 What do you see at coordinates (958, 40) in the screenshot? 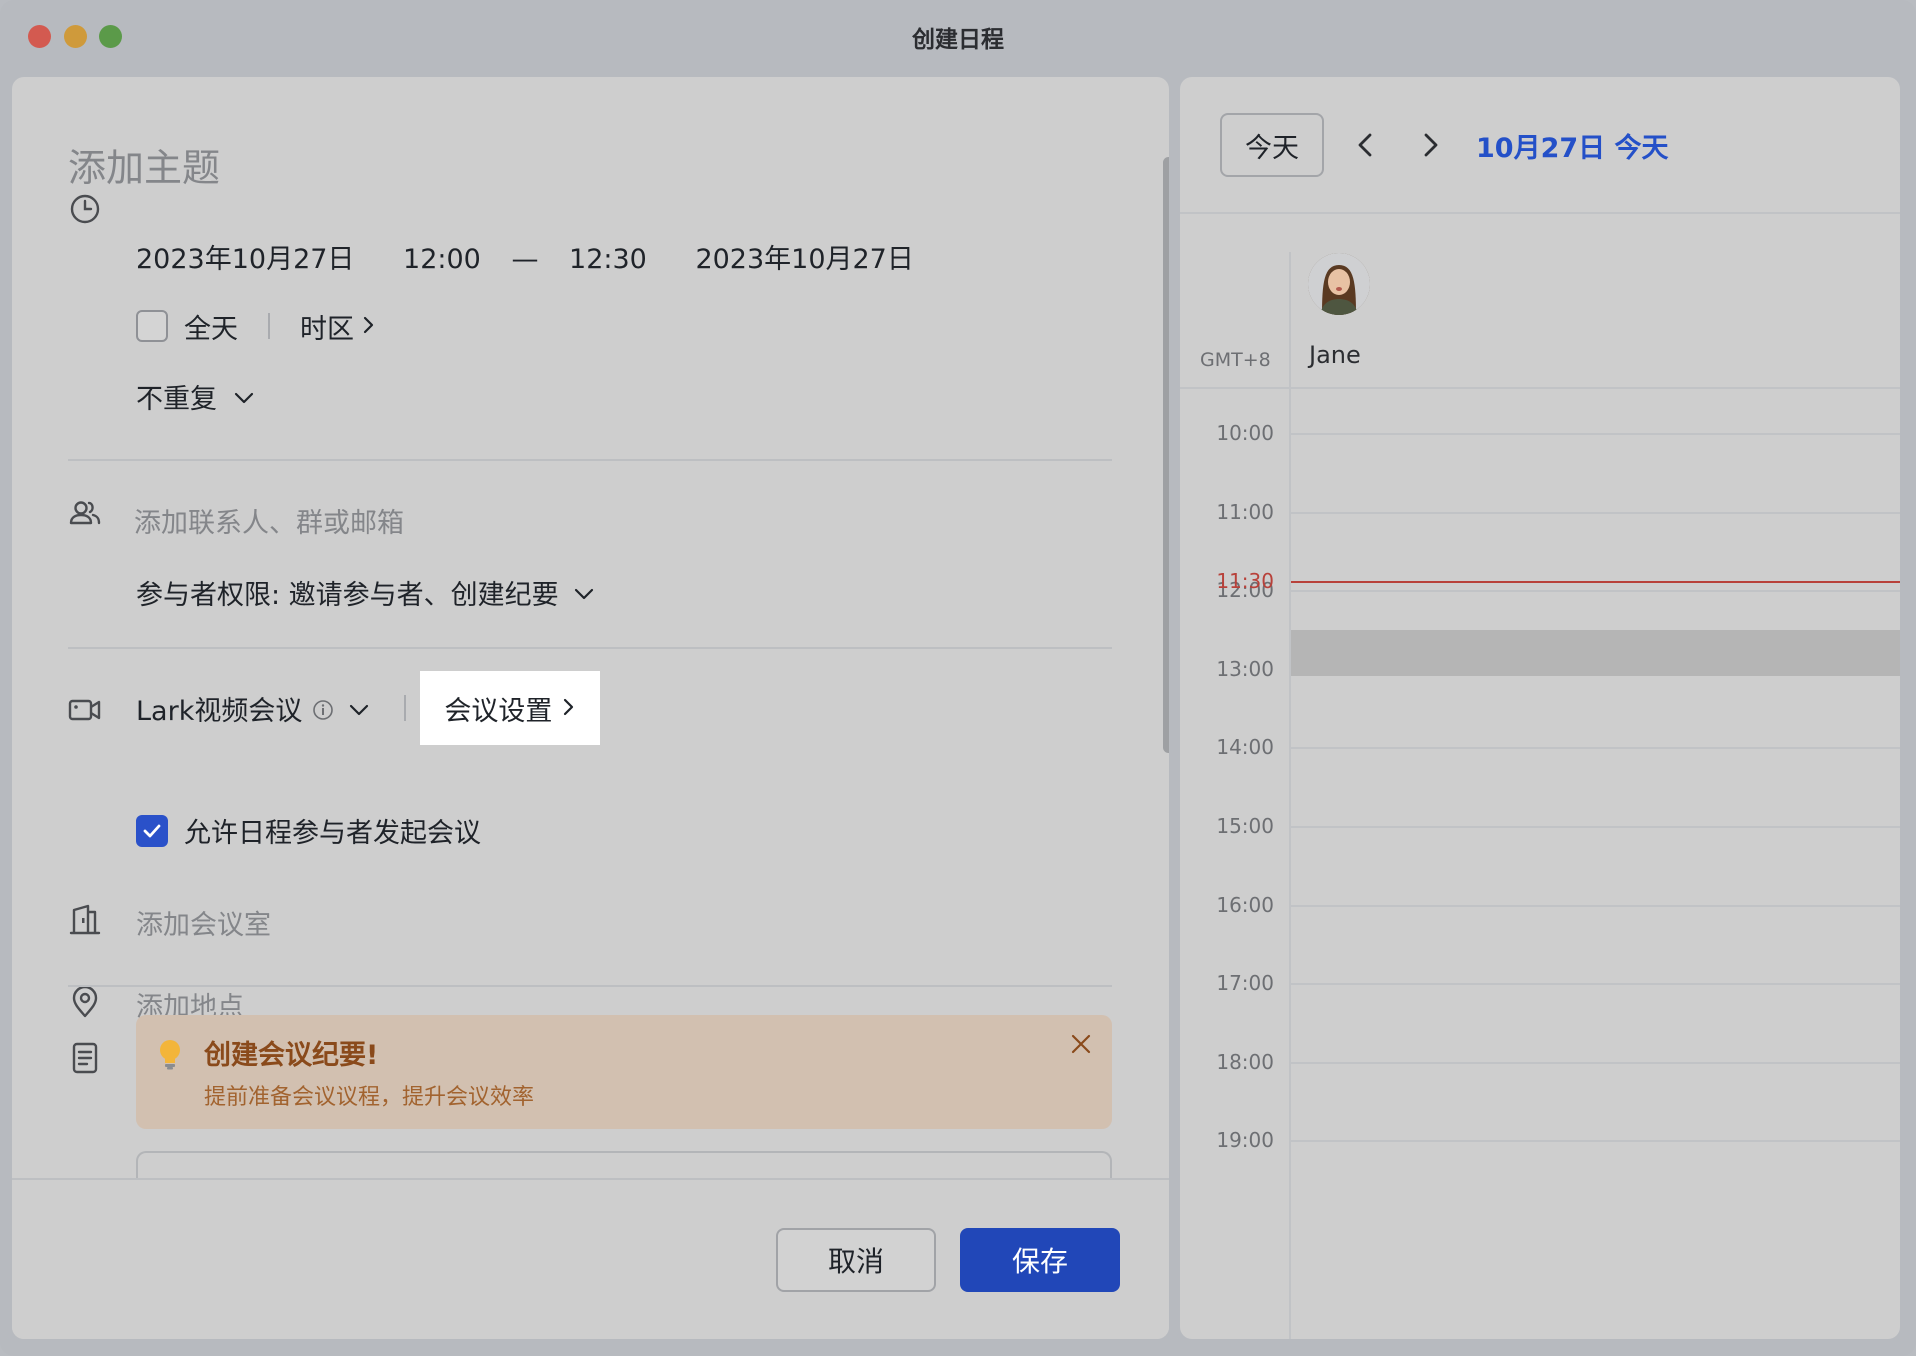
I see `window-title: 创建日程` at bounding box center [958, 40].